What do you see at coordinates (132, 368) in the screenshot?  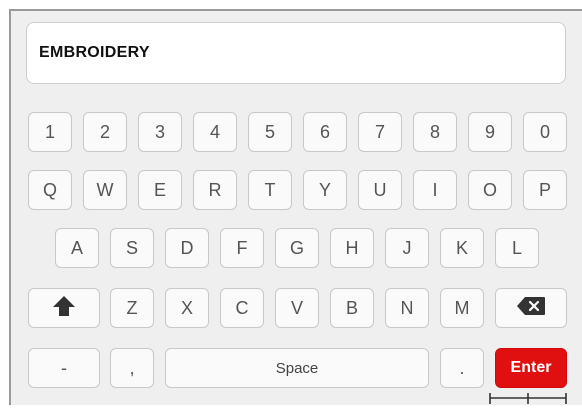 I see `key-comma: ,` at bounding box center [132, 368].